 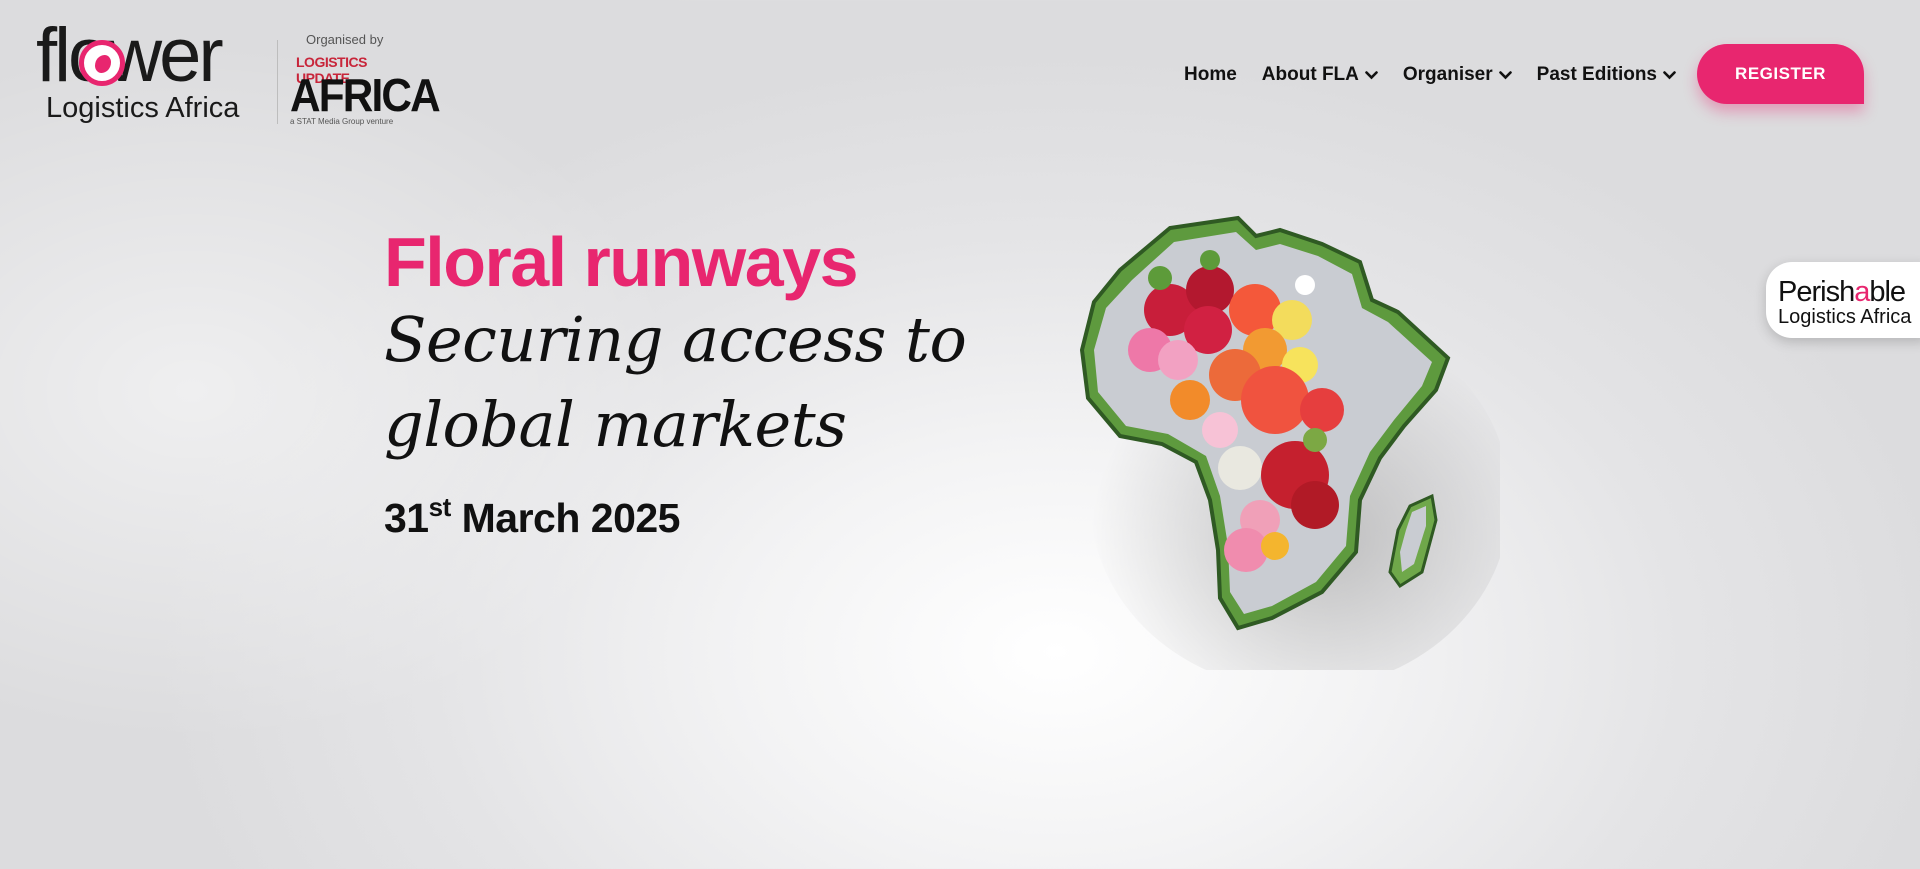 What do you see at coordinates (102, 63) in the screenshot?
I see `flower-emblem-icon` at bounding box center [102, 63].